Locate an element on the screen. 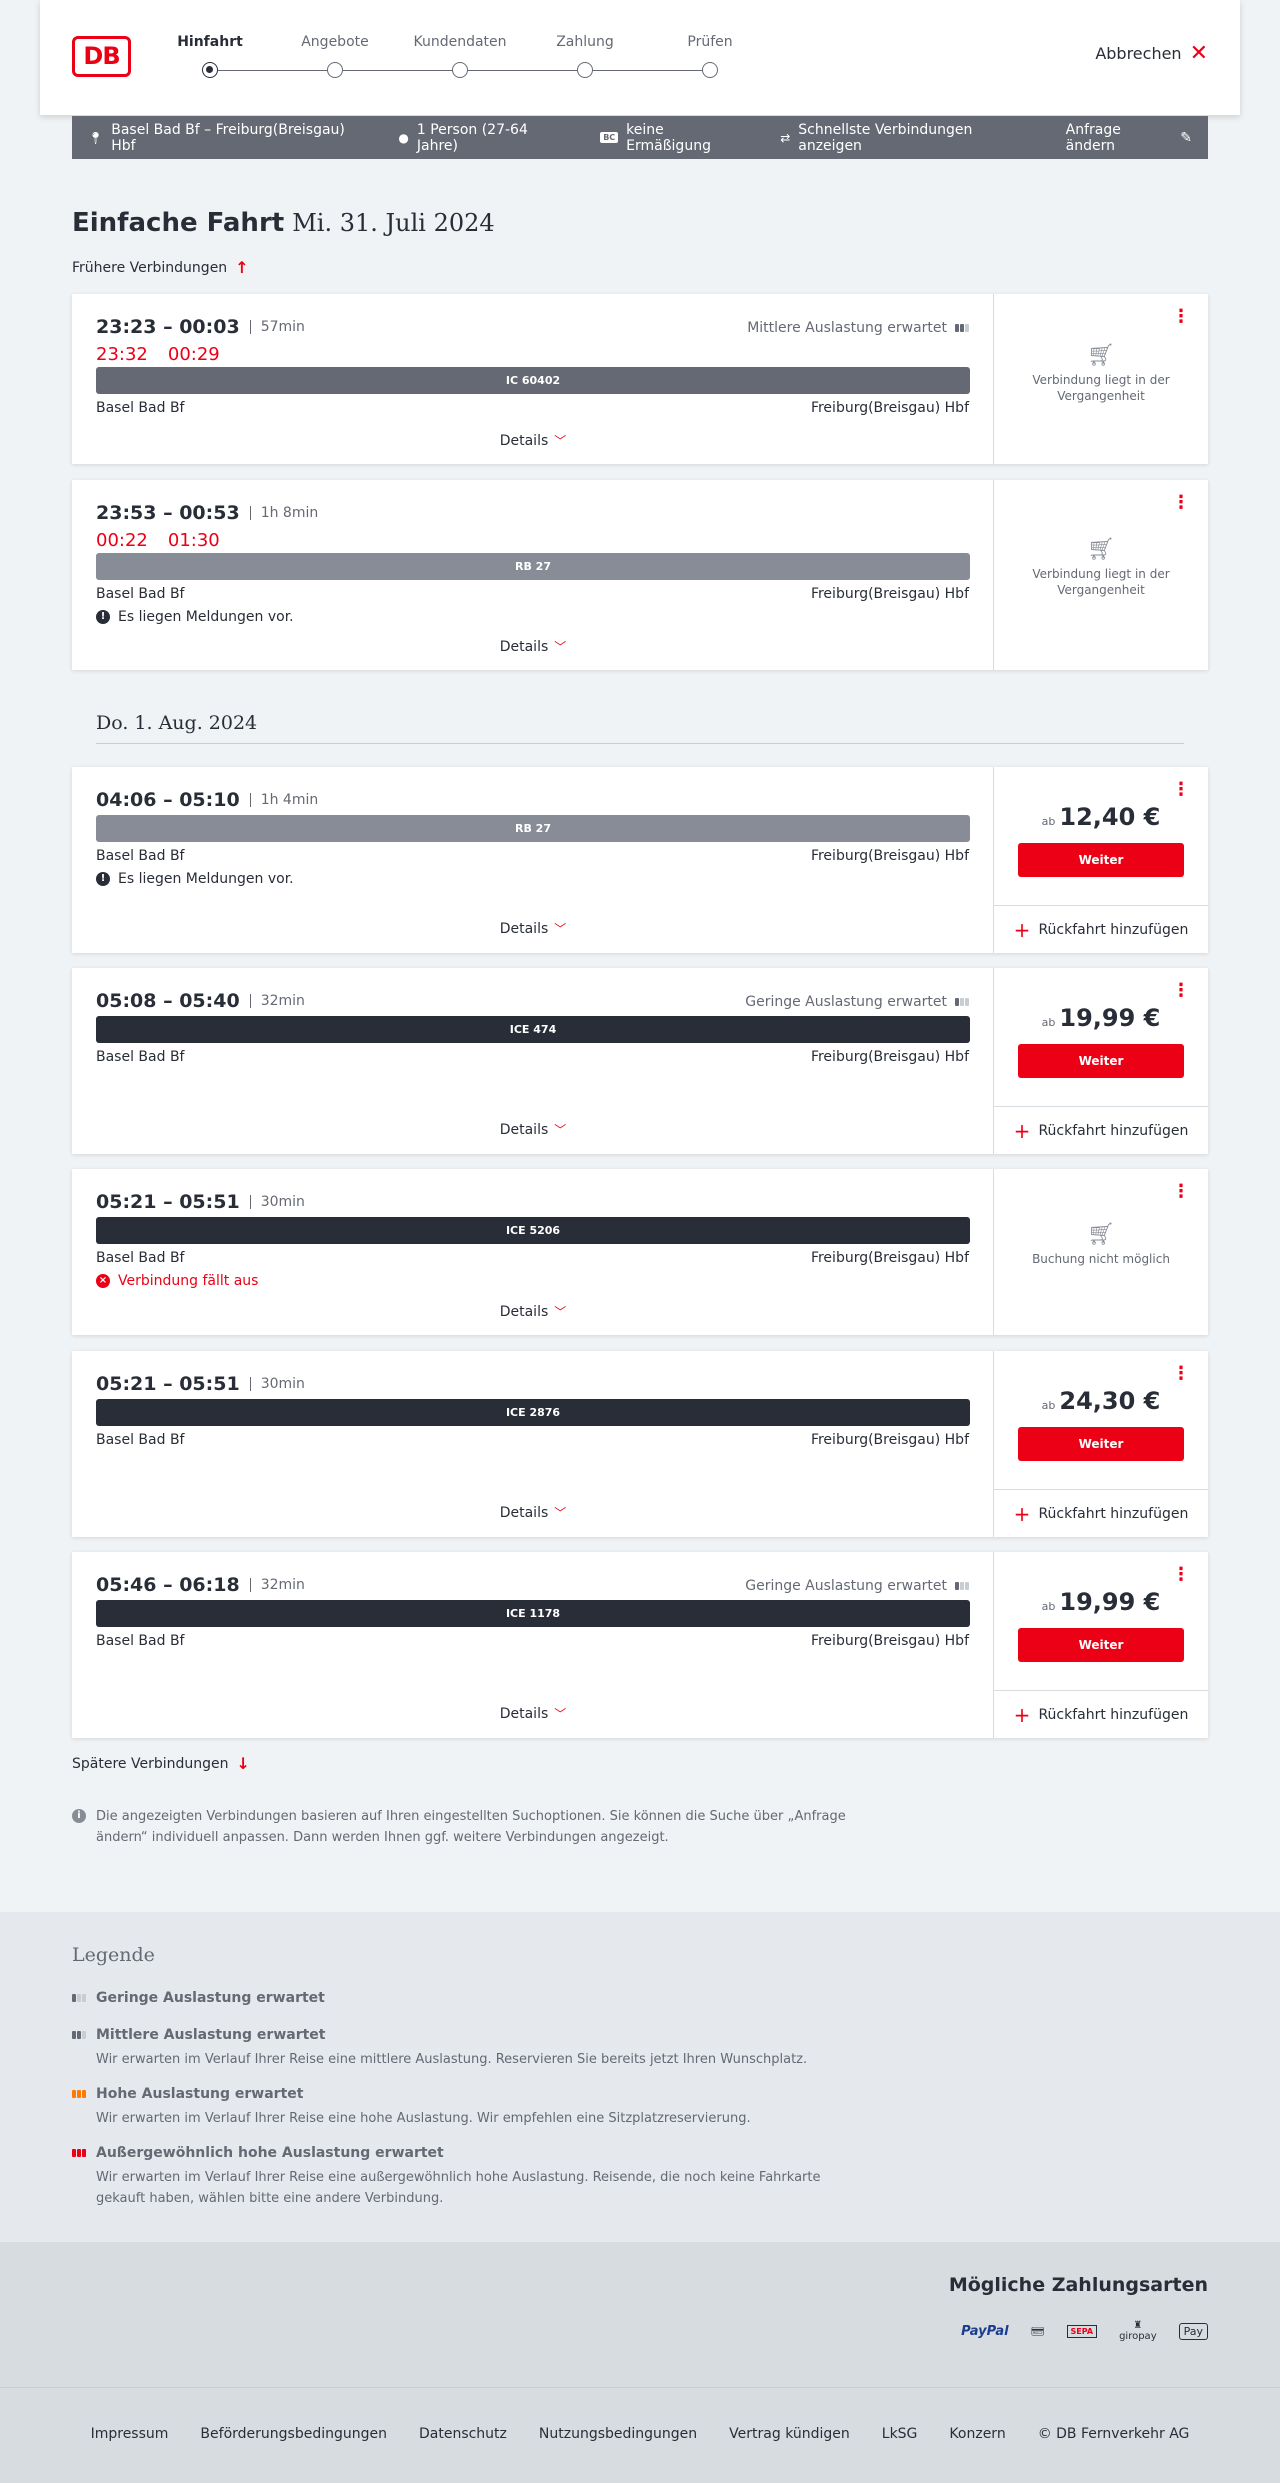 The height and width of the screenshot is (2483, 1280). route-text: Basel Bad Bf – Freiburg(Breisgau) Hbf is located at coordinates (228, 137).